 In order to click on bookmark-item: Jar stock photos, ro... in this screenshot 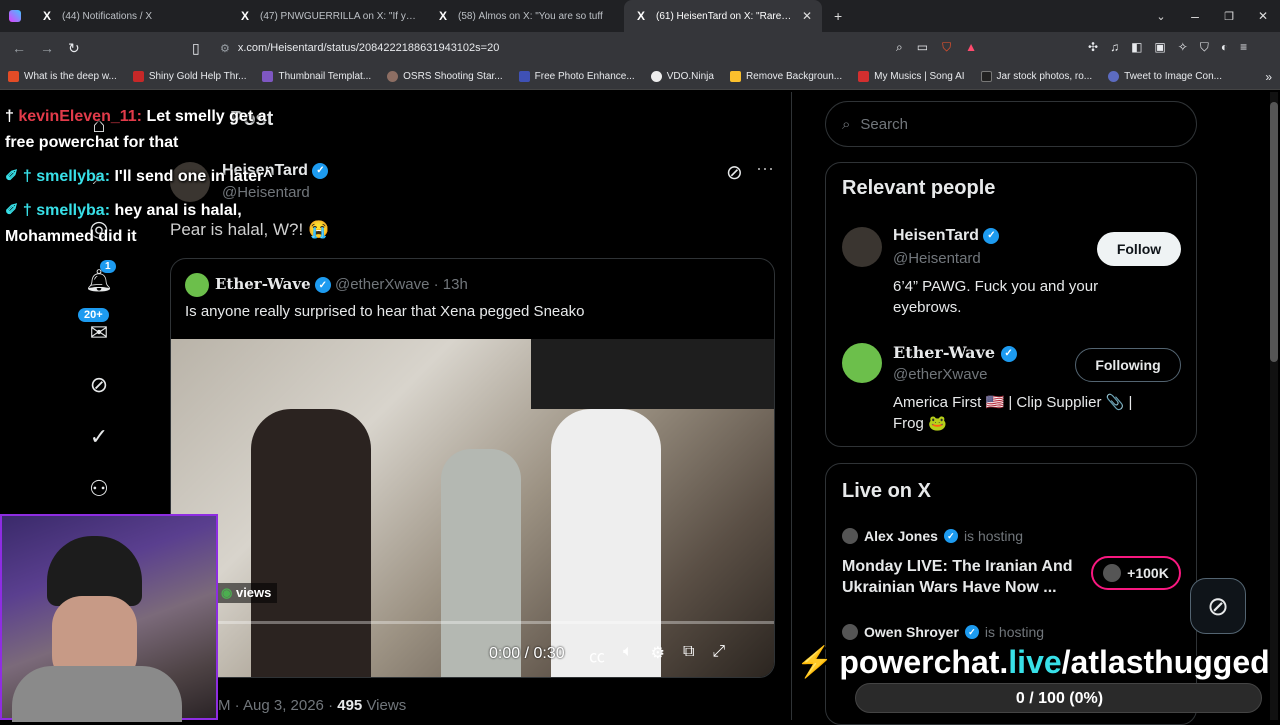, I will do `click(1037, 76)`.